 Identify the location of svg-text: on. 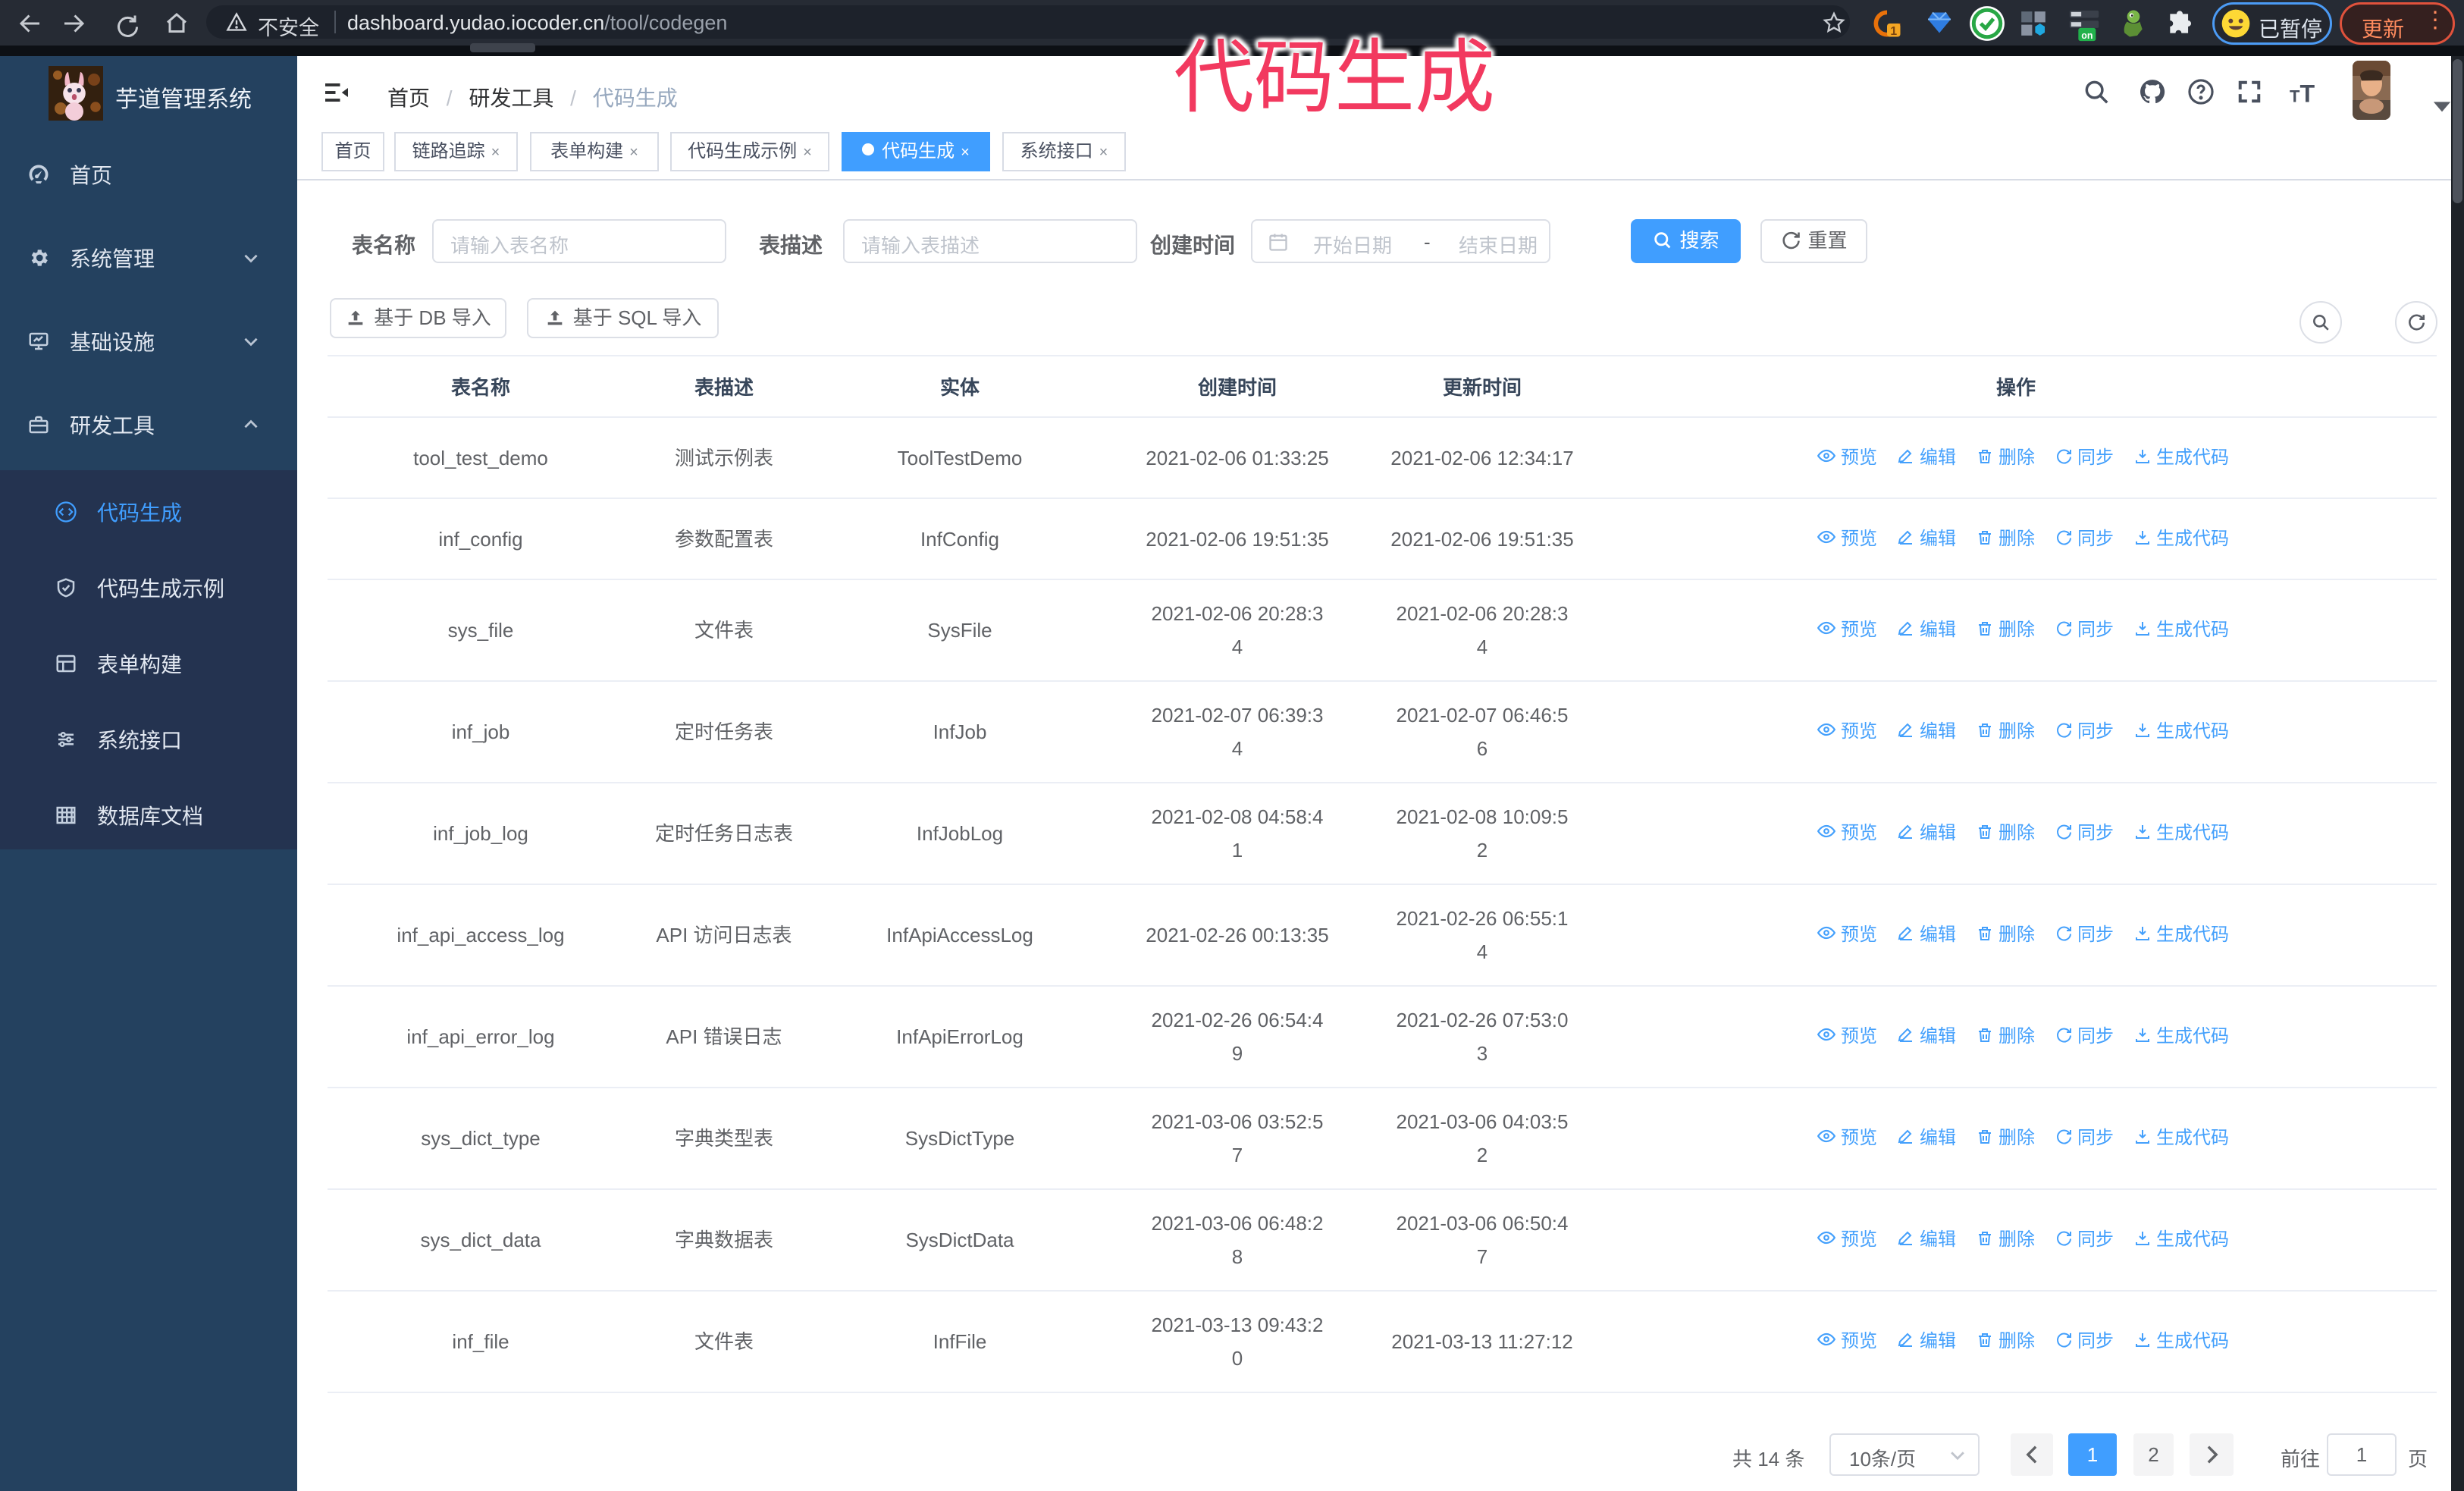
(2087, 35).